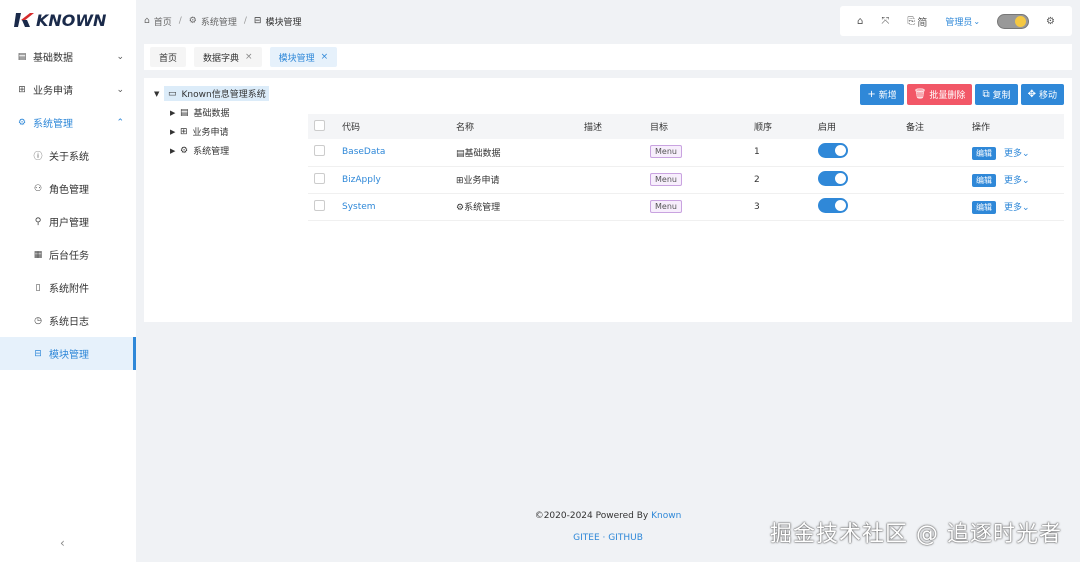 This screenshot has height=562, width=1080. What do you see at coordinates (996, 94) in the screenshot?
I see `copy-button: ⧉ 复制` at bounding box center [996, 94].